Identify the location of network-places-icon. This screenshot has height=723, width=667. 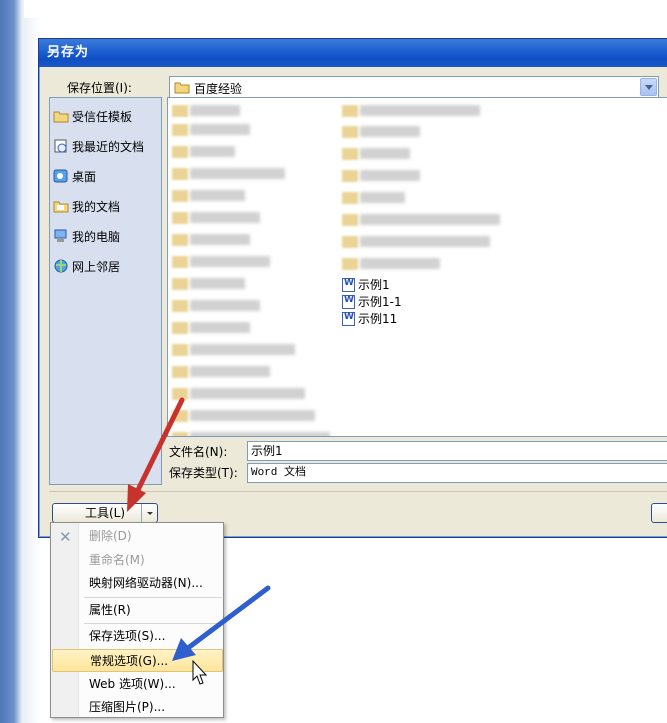
(61, 266).